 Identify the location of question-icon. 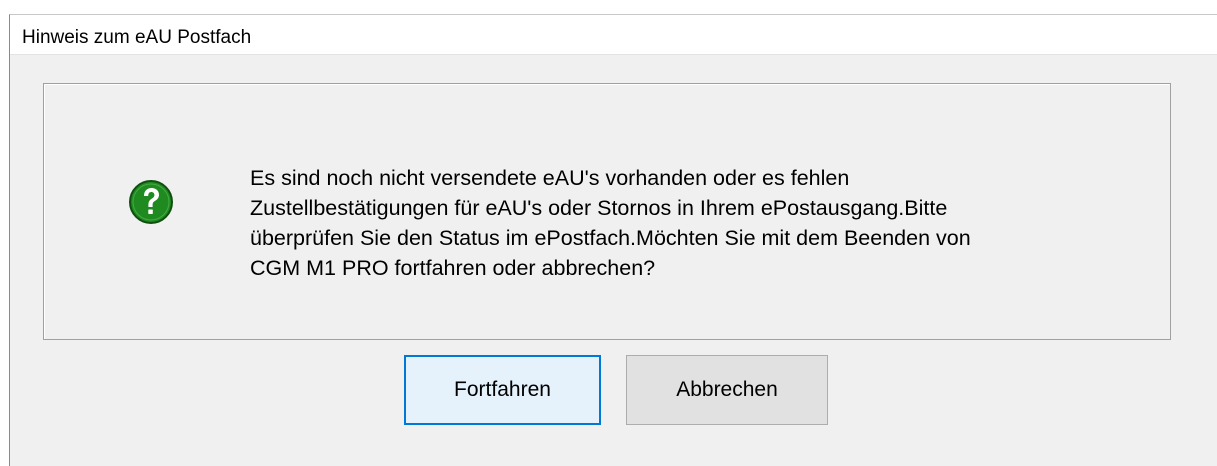
(151, 202).